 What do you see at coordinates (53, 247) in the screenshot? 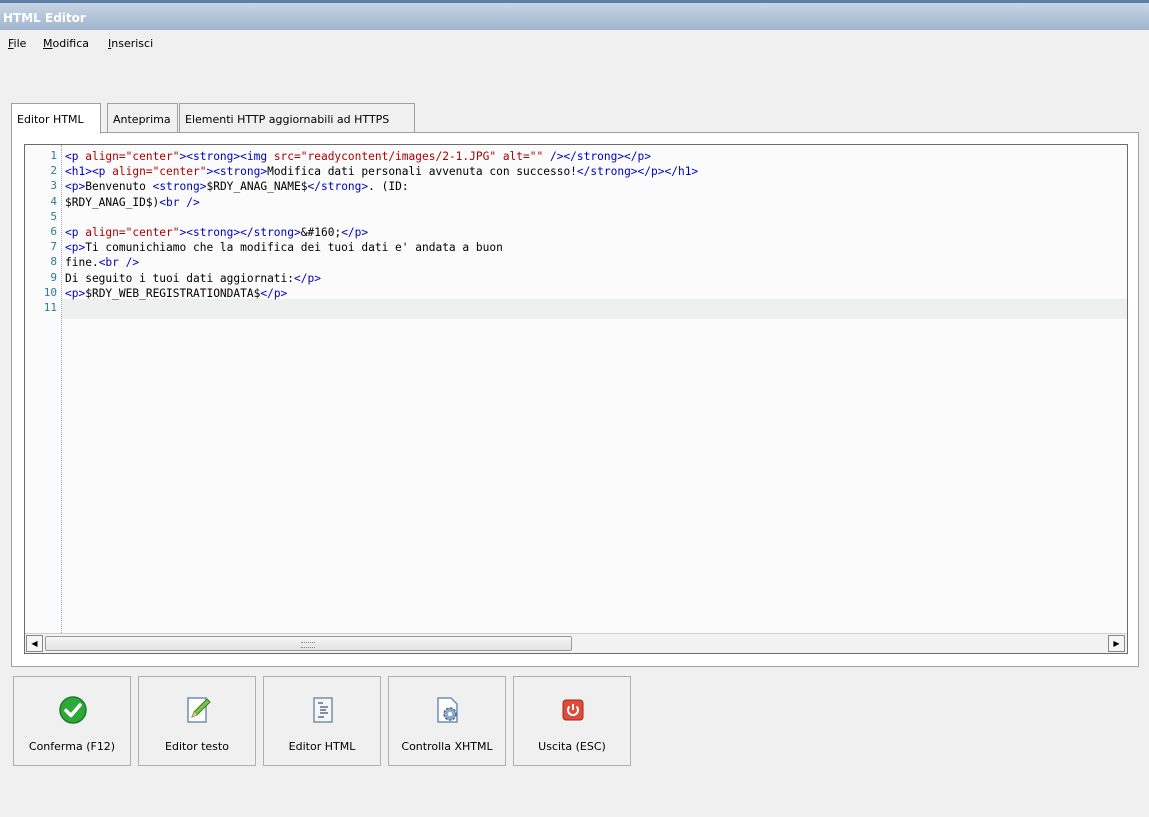
I see `line-number: 7` at bounding box center [53, 247].